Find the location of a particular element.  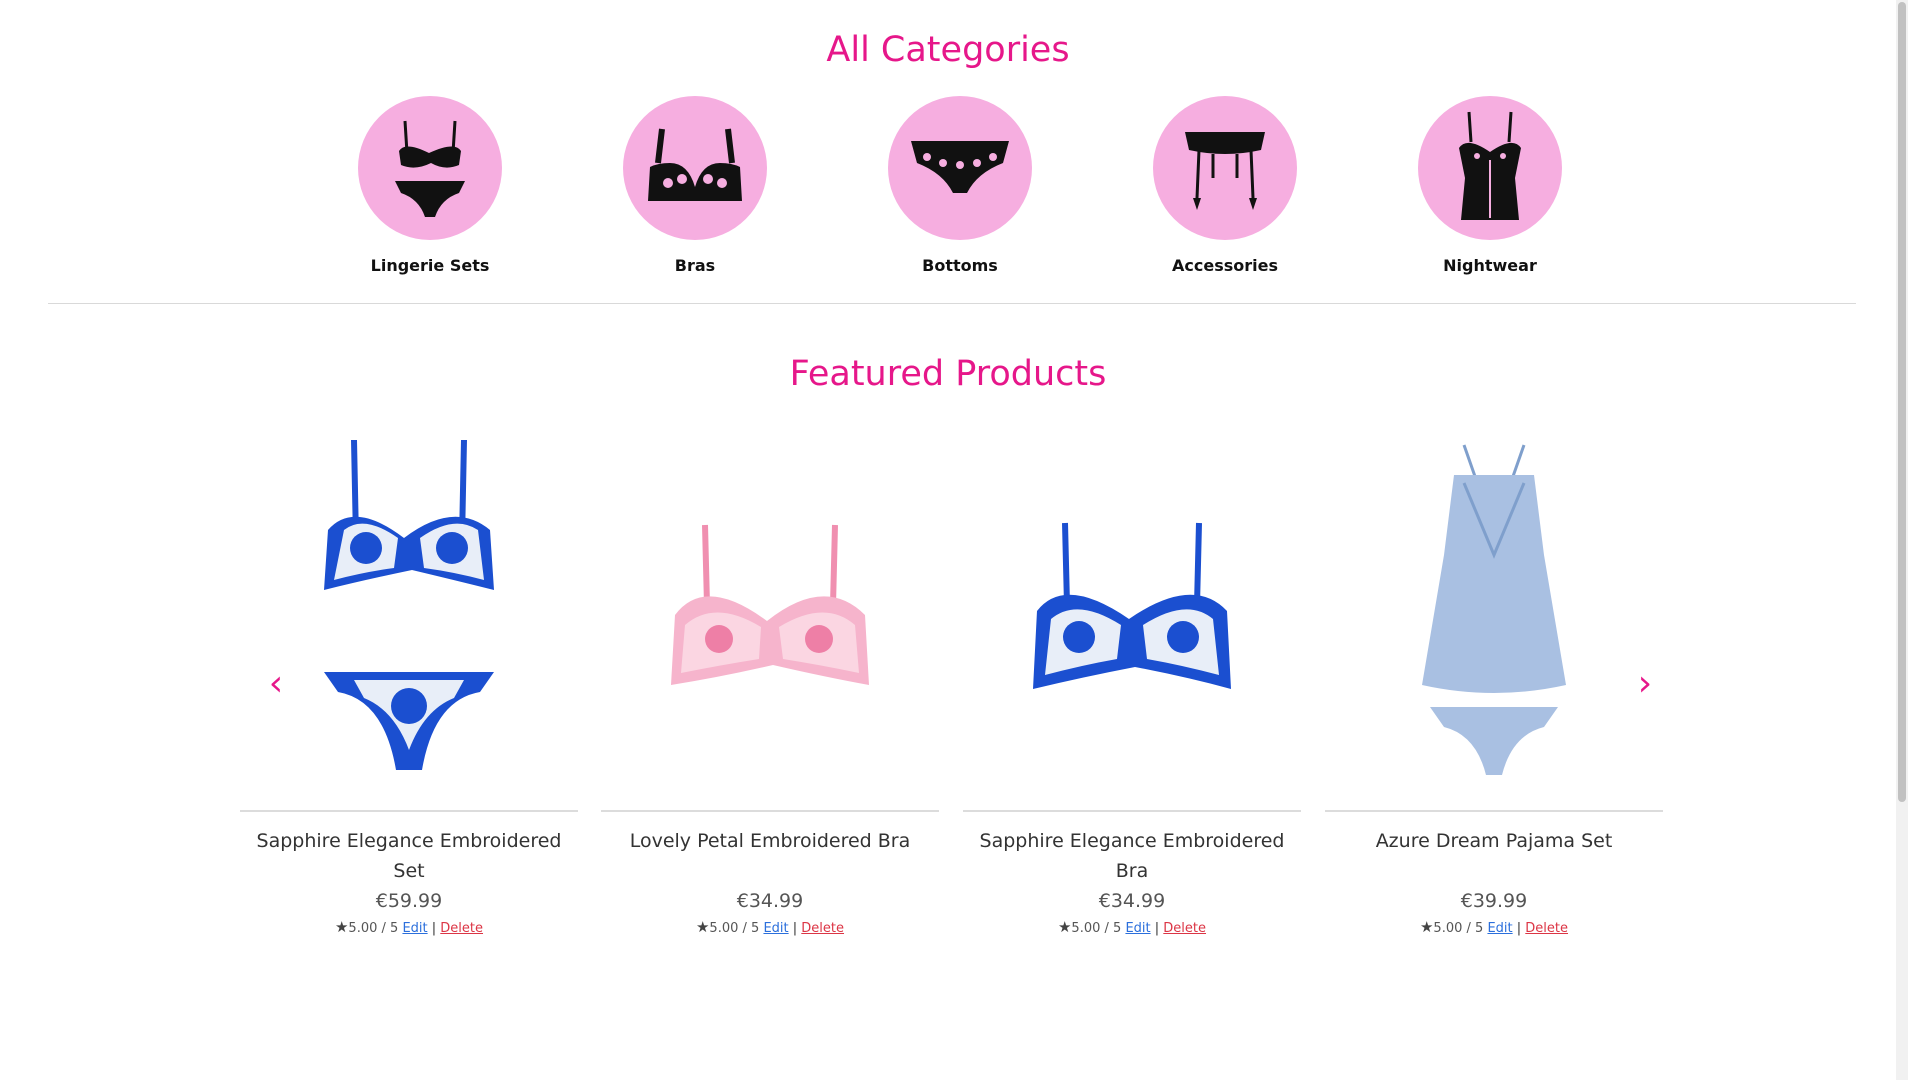

product-name: Sapphire Elegance Embroidered Set is located at coordinates (409, 856).